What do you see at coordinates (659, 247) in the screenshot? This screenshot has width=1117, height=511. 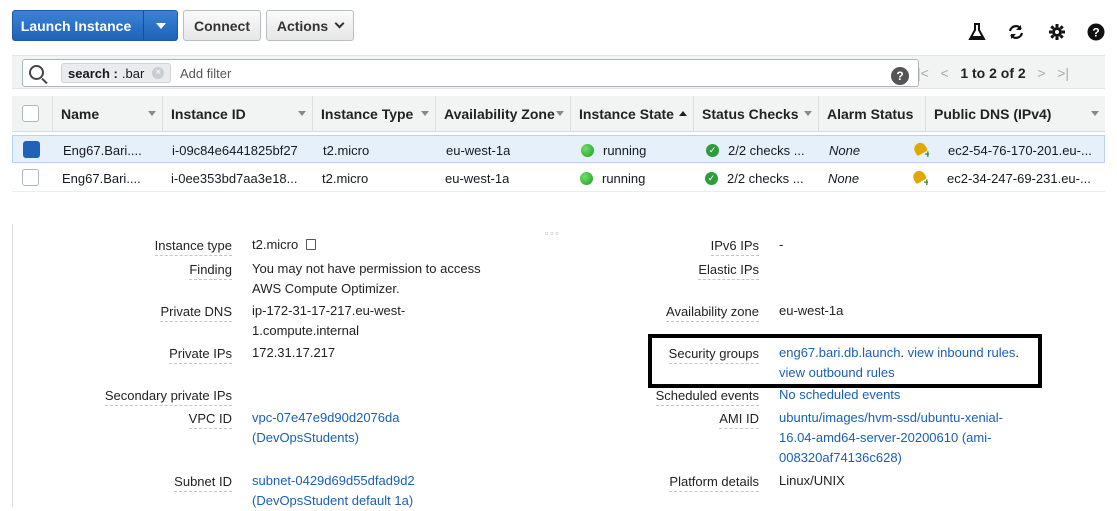 I see `ipv6-ips-label: IPv6 IPs` at bounding box center [659, 247].